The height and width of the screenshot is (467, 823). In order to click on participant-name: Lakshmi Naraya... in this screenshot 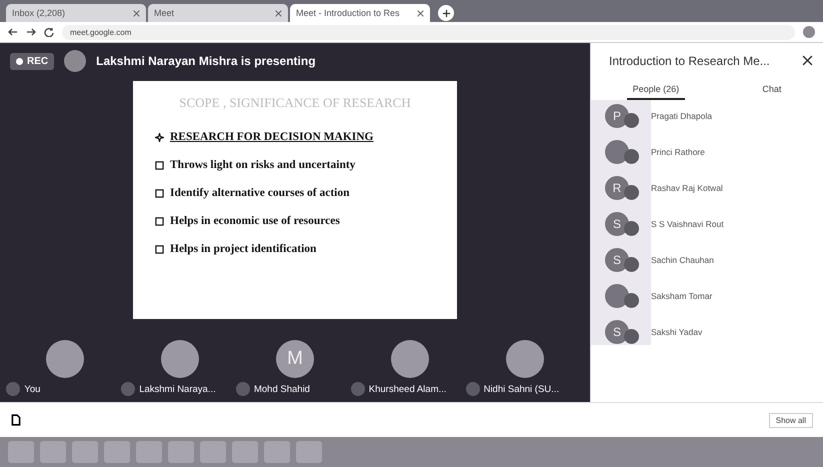, I will do `click(177, 389)`.